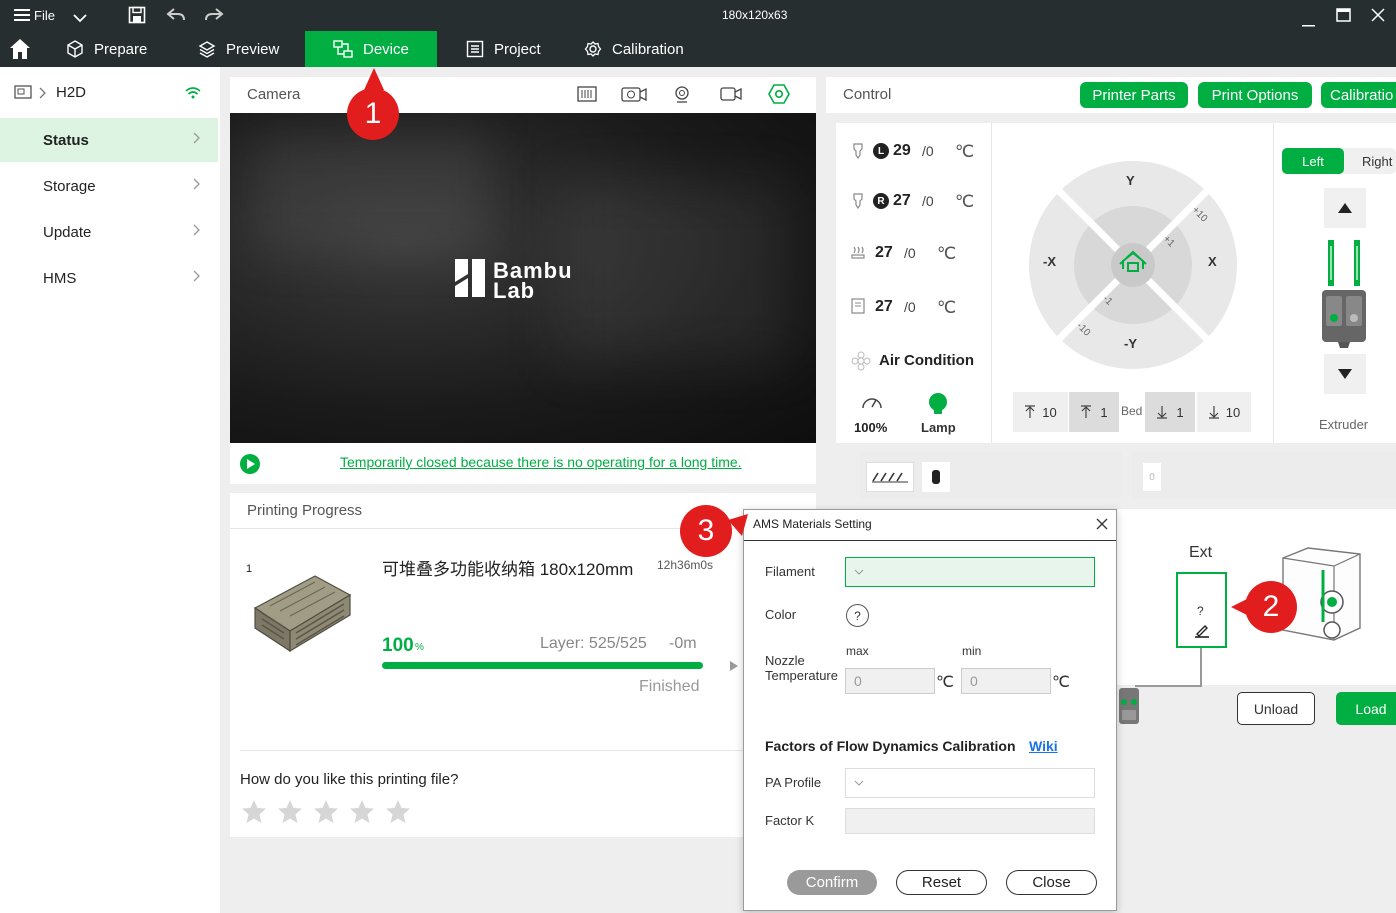 The height and width of the screenshot is (913, 1396). Describe the element at coordinates (1308, 22) in the screenshot. I see `minimize-icon` at that location.